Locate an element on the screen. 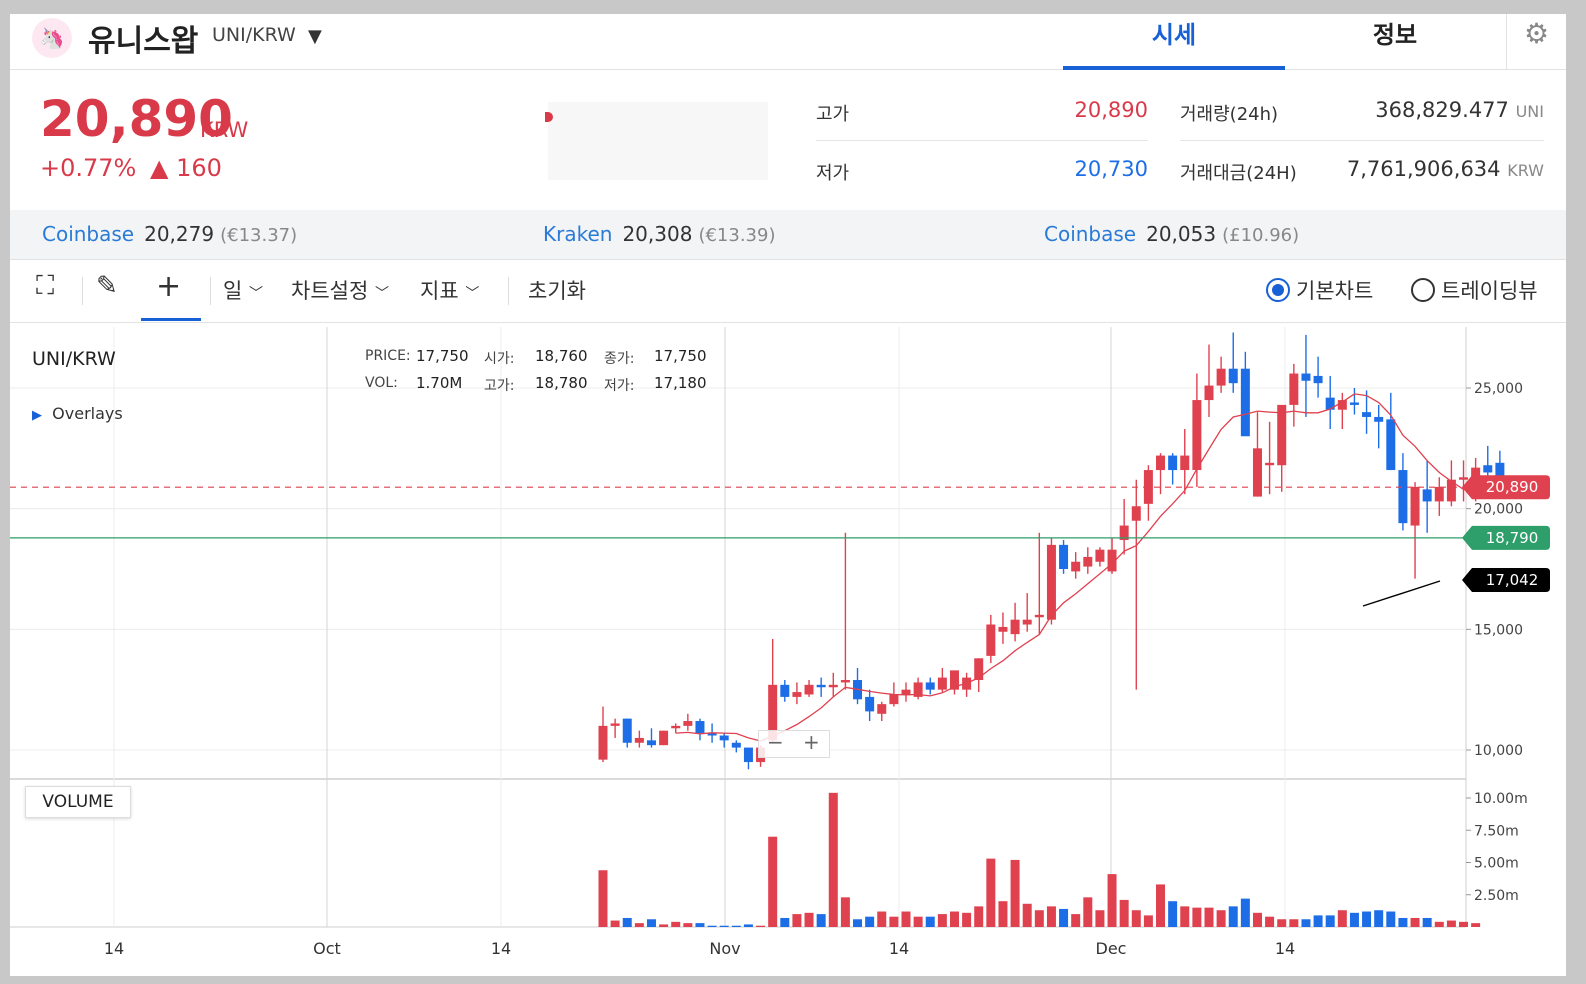  tradingview-radio: 트레이딩뷰 is located at coordinates (1474, 290).